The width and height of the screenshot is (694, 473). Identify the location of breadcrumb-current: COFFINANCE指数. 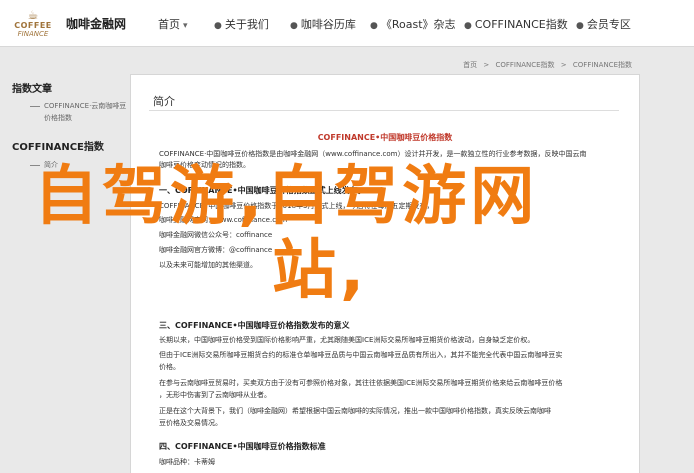
(602, 65).